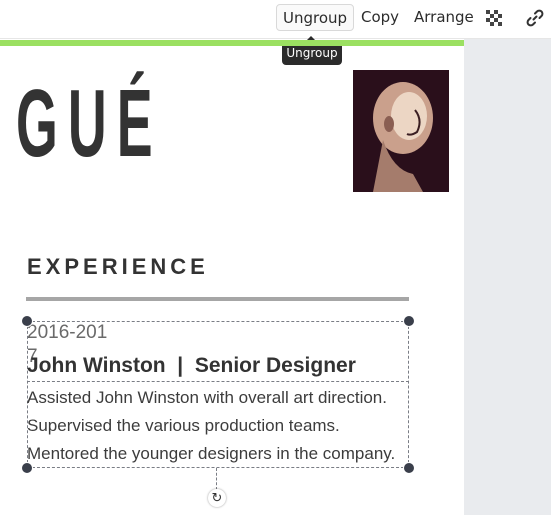 The width and height of the screenshot is (551, 515). Describe the element at coordinates (401, 131) in the screenshot. I see `profile-photo` at that location.